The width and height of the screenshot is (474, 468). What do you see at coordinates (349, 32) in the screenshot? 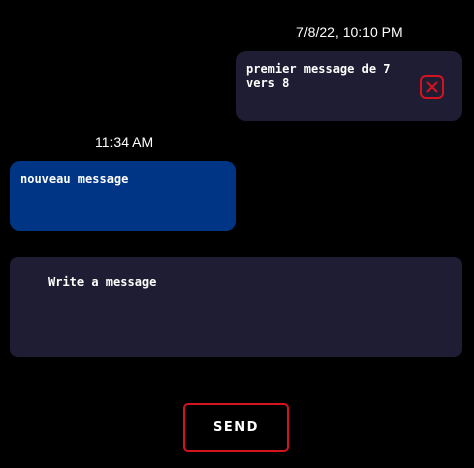
I see `message-timestamp: 7/8/22, 10:10 PM` at bounding box center [349, 32].